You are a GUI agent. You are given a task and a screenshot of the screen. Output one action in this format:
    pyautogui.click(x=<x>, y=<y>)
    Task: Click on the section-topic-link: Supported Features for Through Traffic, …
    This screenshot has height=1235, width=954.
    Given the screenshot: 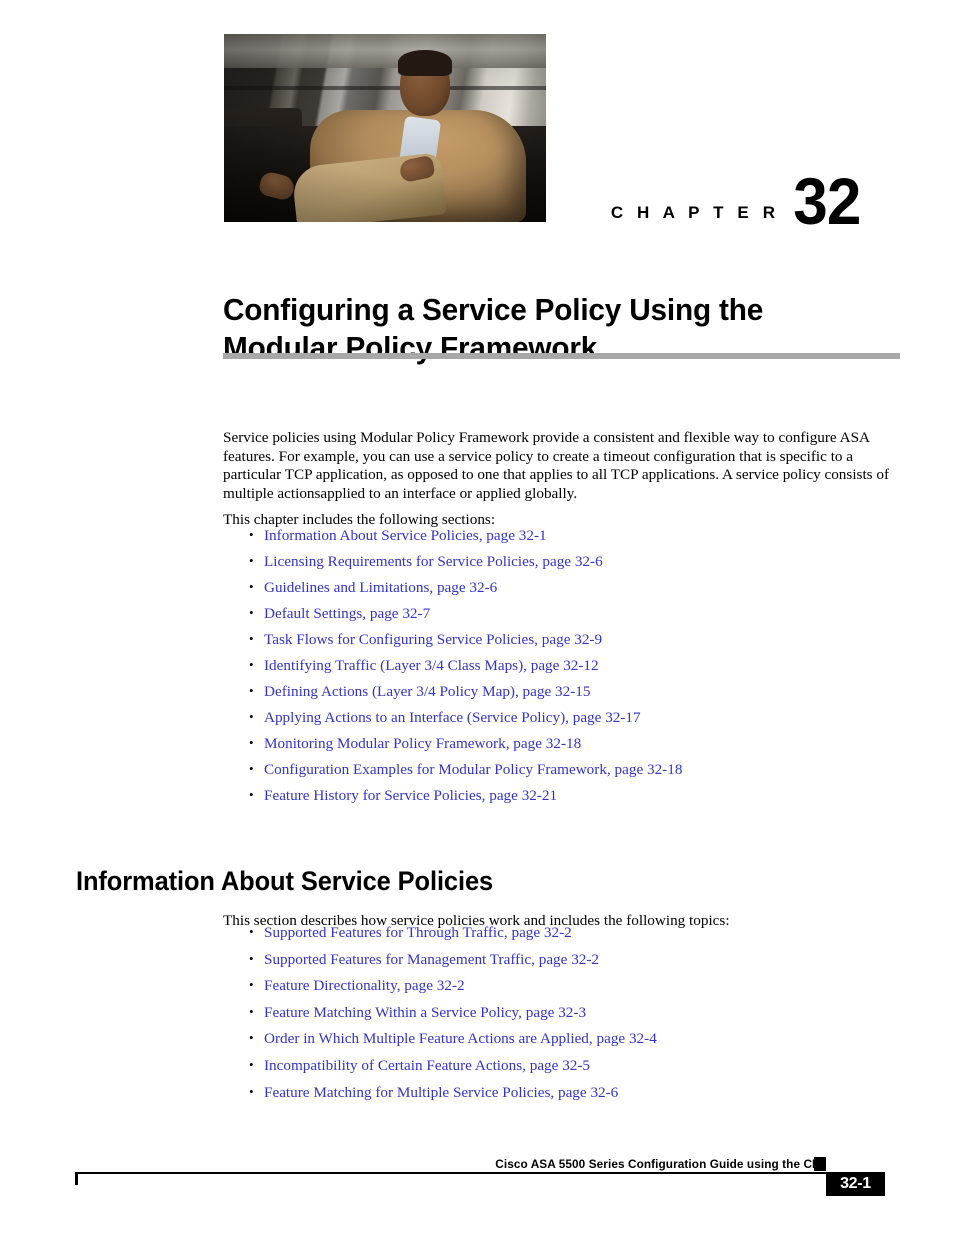 What is the action you would take?
    pyautogui.click(x=418, y=932)
    